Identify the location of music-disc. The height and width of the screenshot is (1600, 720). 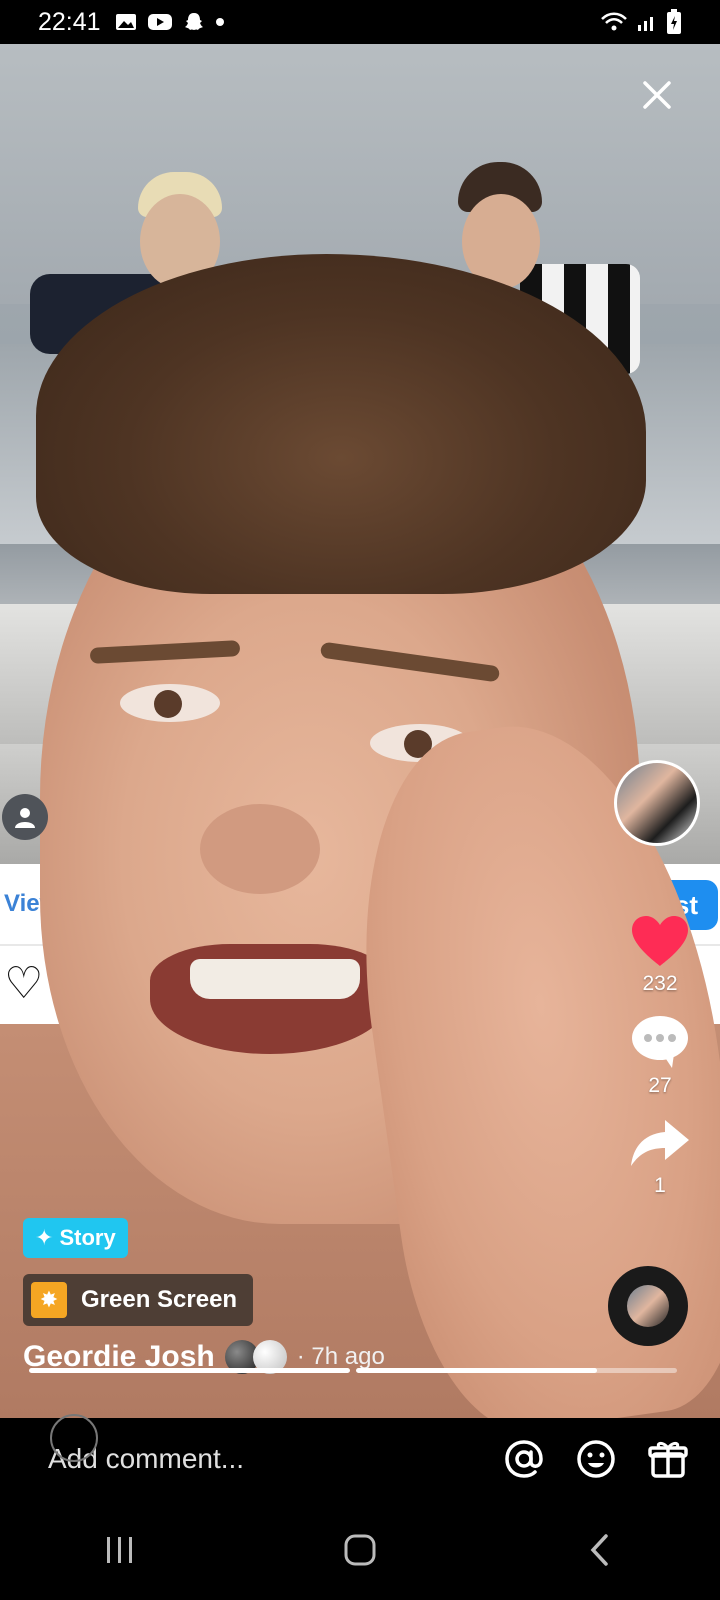
(648, 1306).